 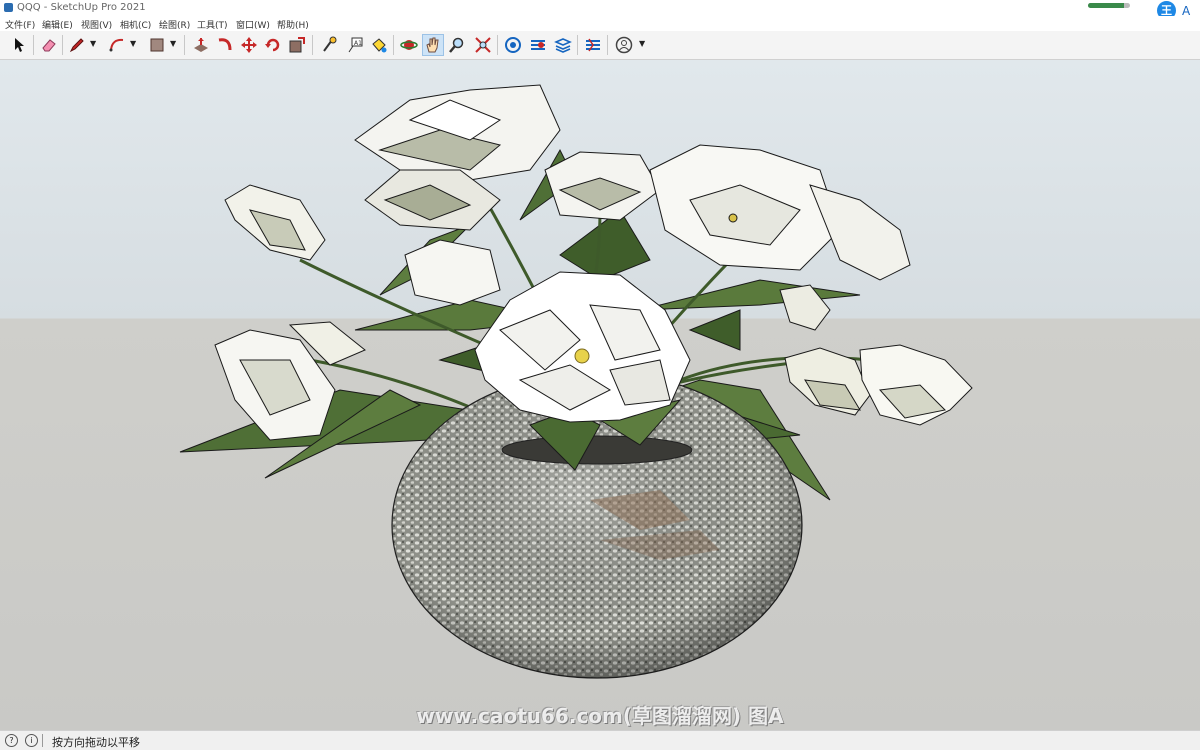 What do you see at coordinates (20, 24) in the screenshot?
I see `menu-file: 文件(F)` at bounding box center [20, 24].